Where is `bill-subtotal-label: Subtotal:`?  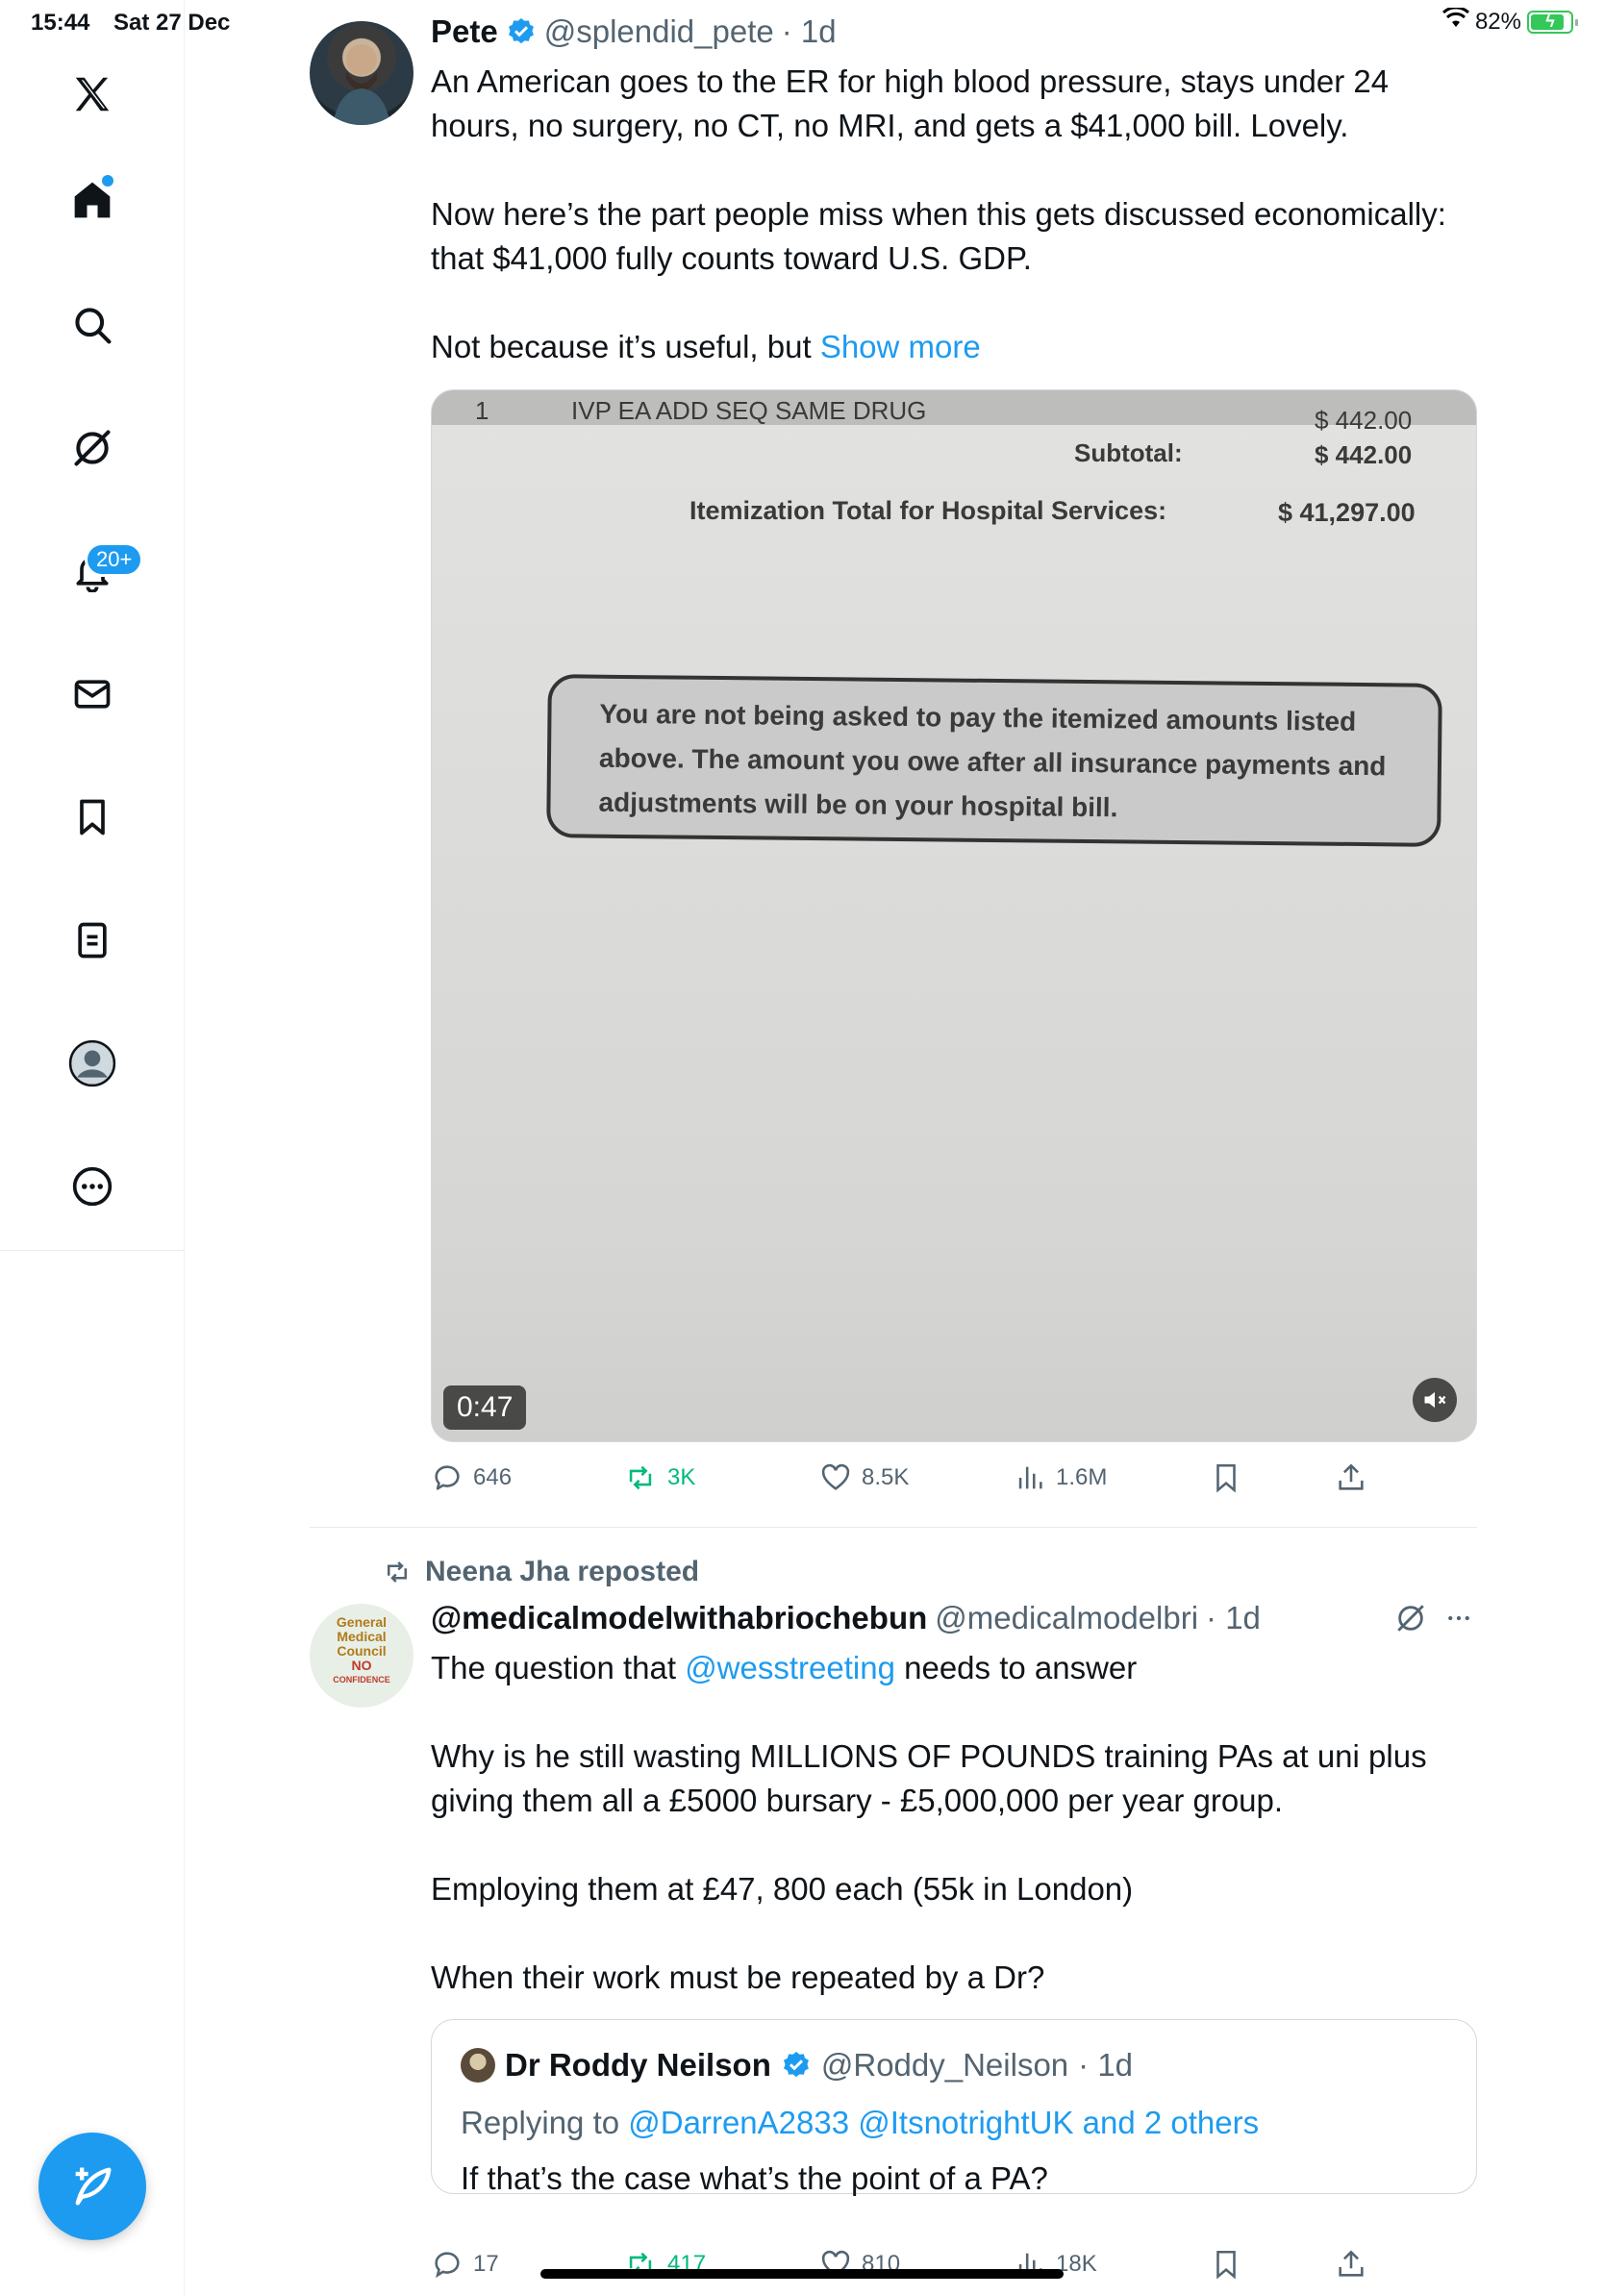 bill-subtotal-label: Subtotal: is located at coordinates (1128, 452).